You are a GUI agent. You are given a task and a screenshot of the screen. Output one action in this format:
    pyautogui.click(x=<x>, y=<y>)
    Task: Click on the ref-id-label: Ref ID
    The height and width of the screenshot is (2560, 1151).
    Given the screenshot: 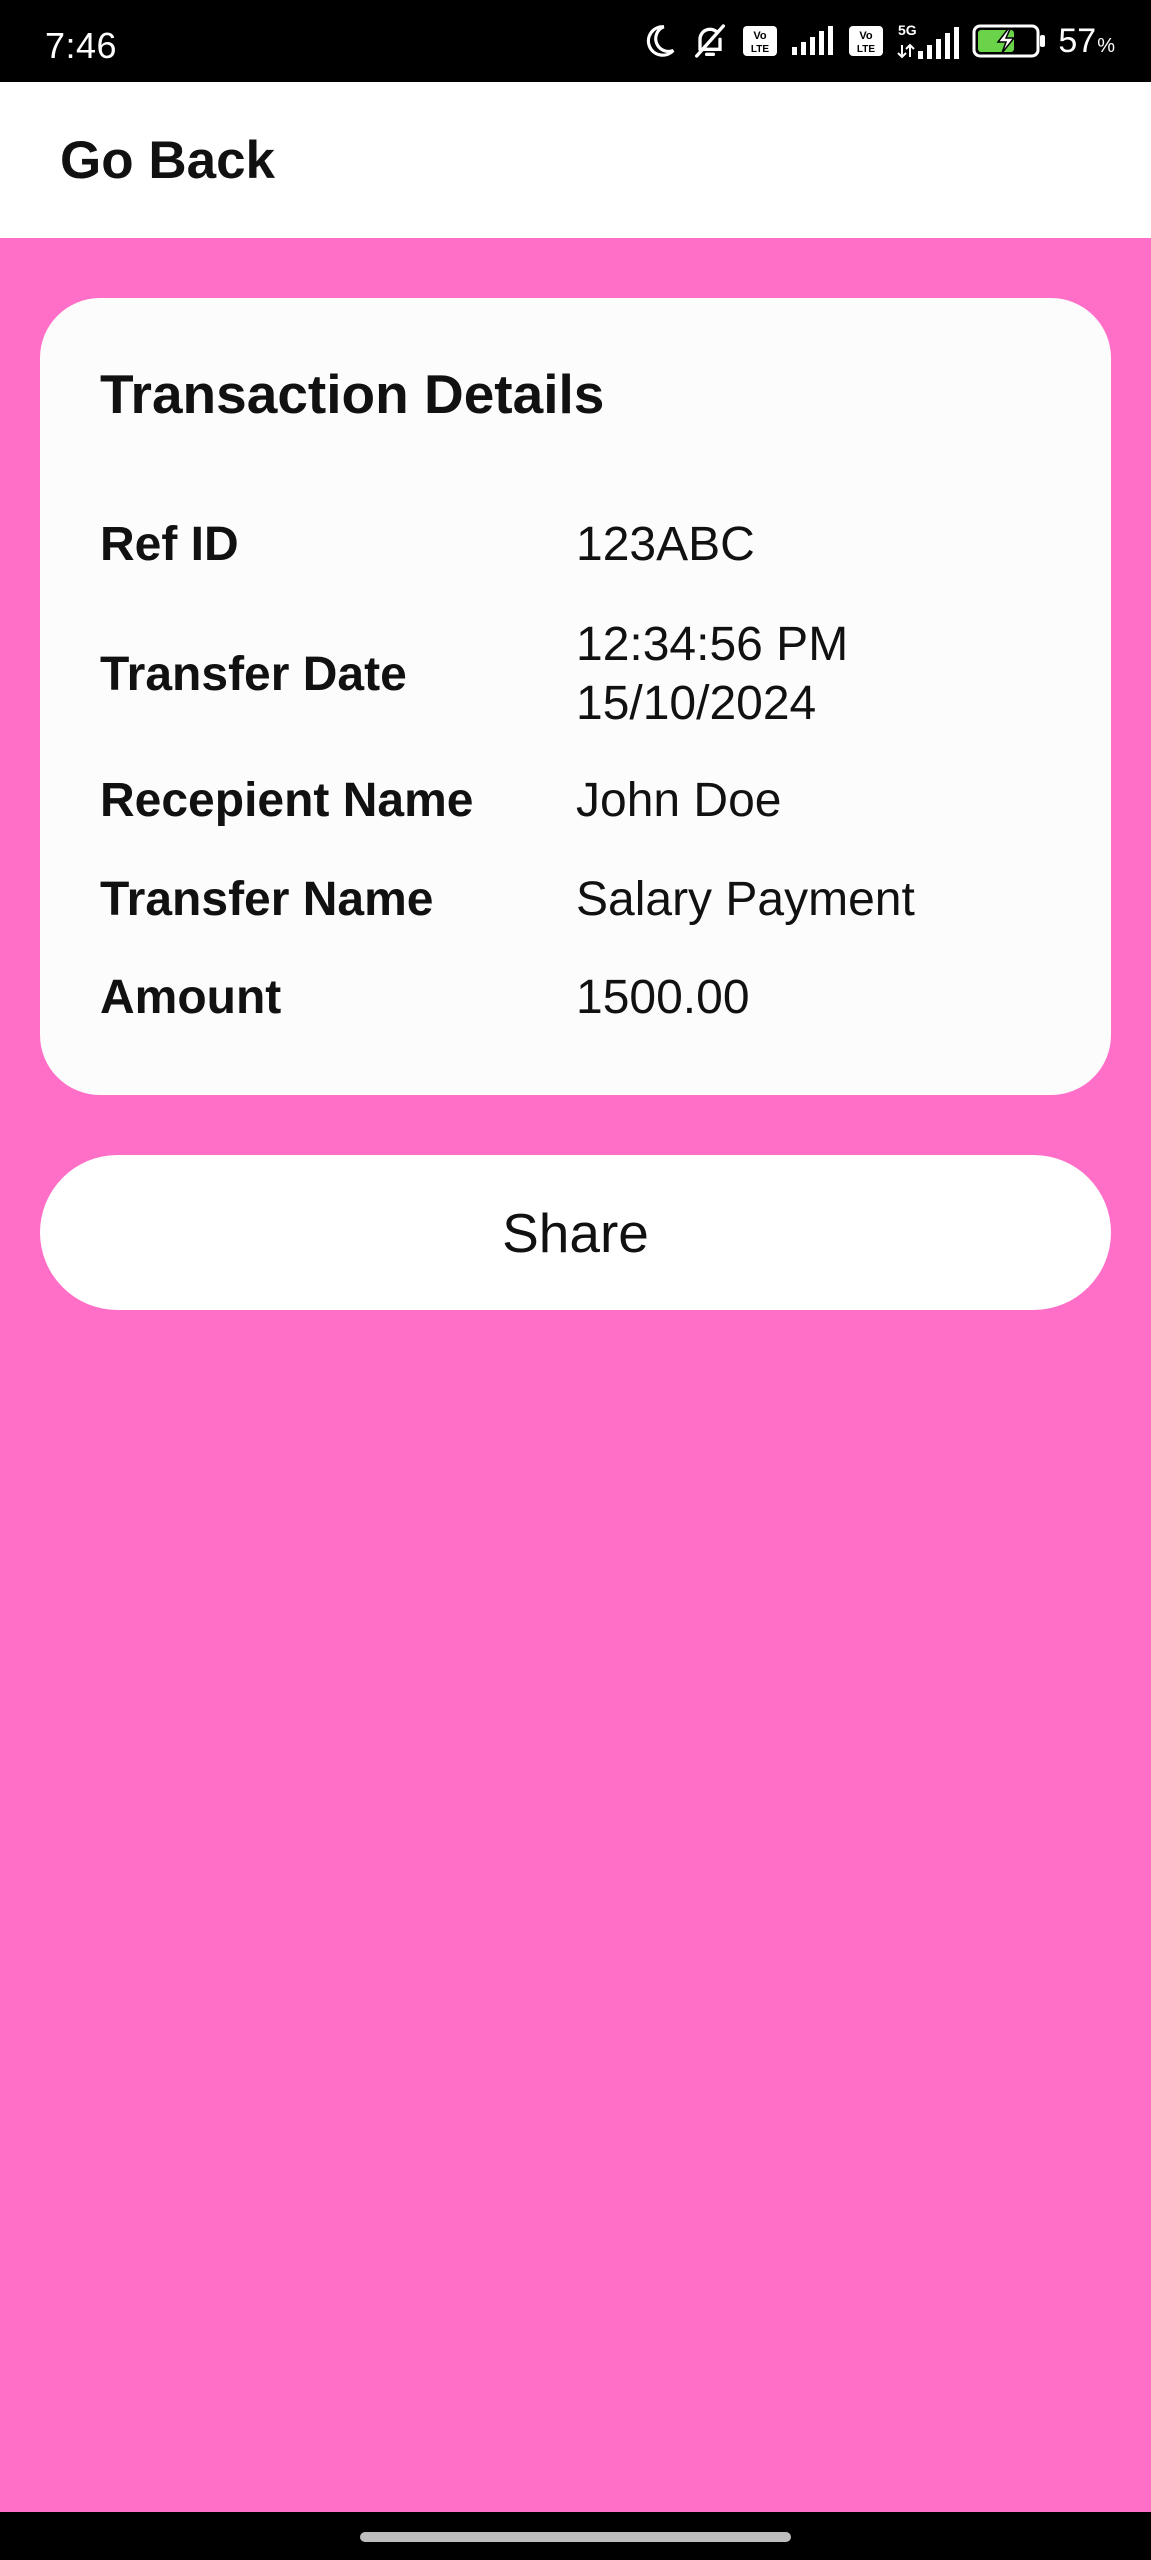 What is the action you would take?
    pyautogui.click(x=169, y=544)
    